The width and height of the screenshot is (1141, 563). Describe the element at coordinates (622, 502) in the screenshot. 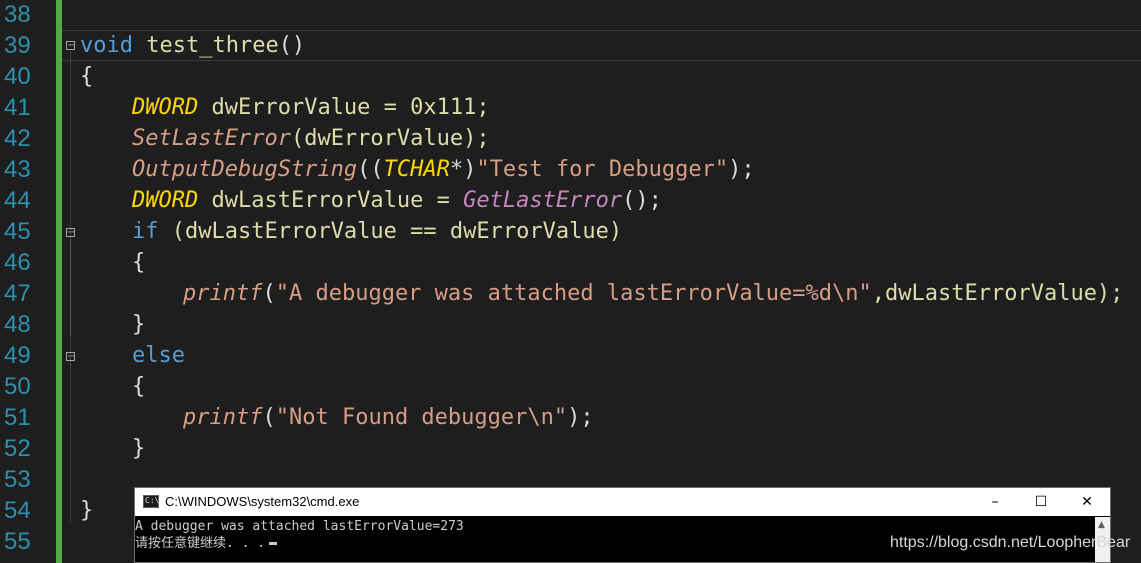

I see `console-title-bar: C:\ C:\WINDOWS\system32\cmd.exe – ☐ ✕` at that location.